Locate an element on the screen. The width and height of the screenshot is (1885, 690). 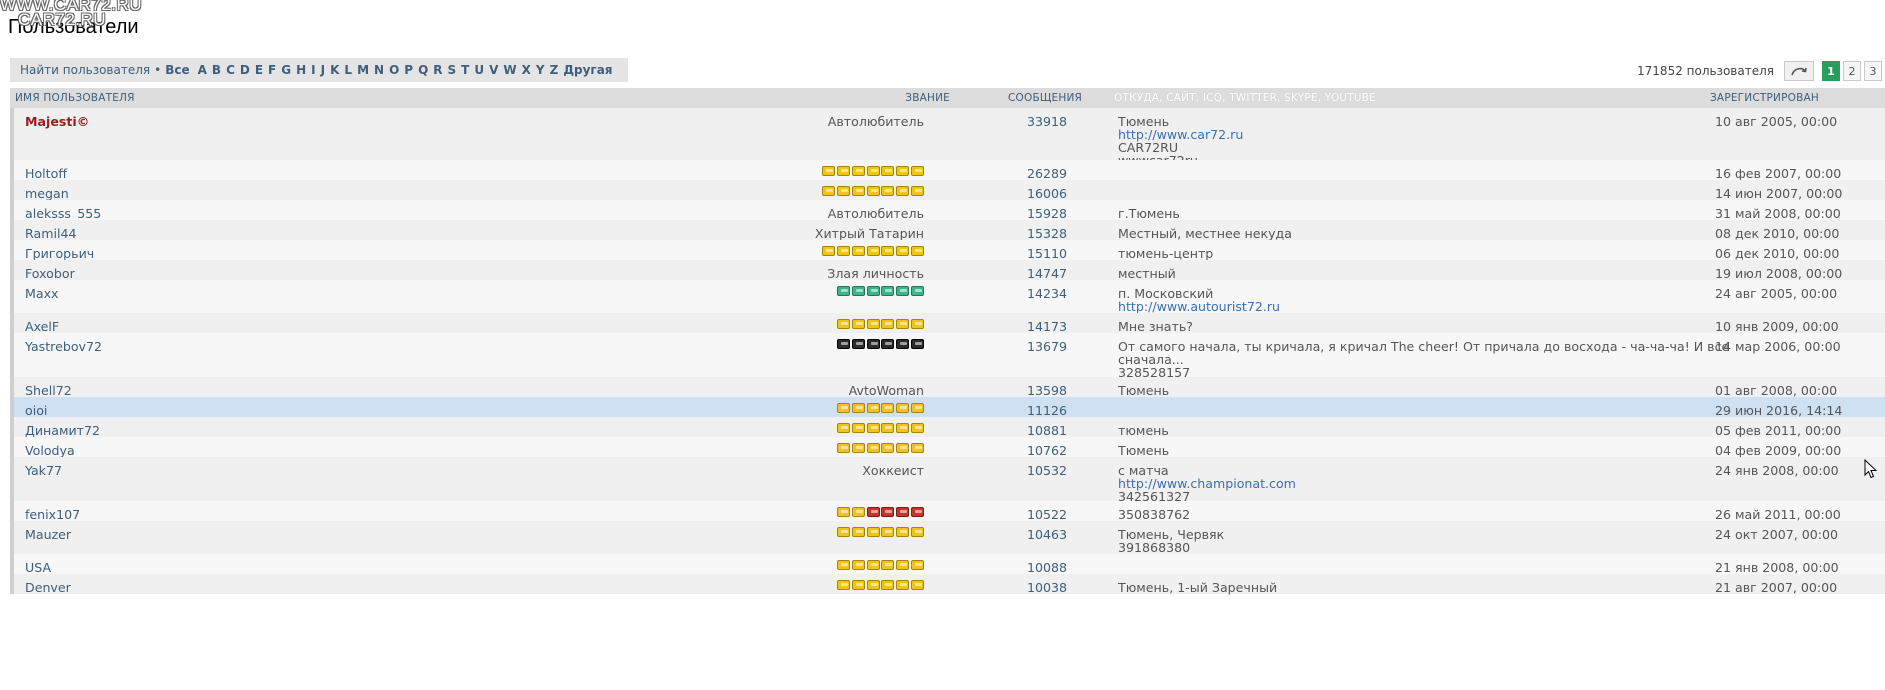
location-line: Тюмень, 1-ый Заречный is located at coordinates (1198, 587).